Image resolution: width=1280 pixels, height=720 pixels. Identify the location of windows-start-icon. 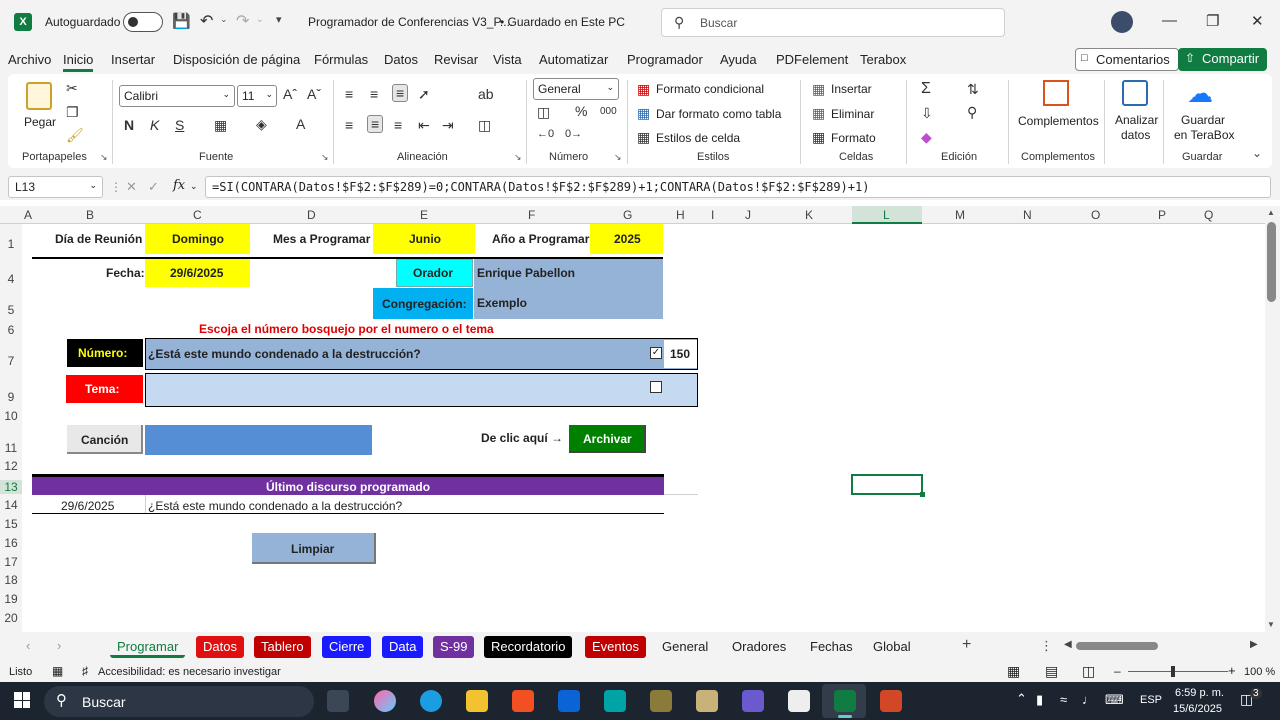
(22, 700).